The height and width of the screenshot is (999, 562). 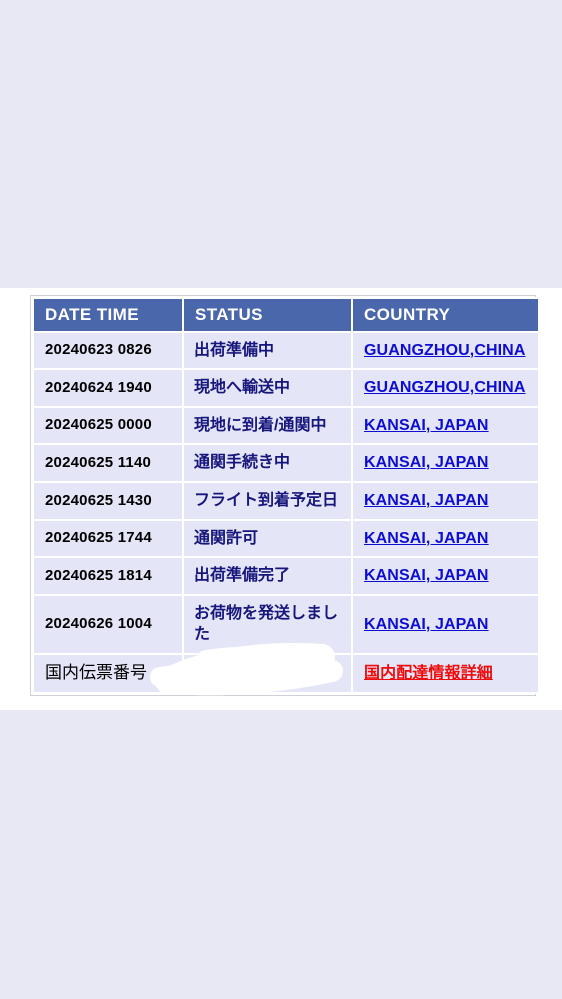 I want to click on table-row: 20240626 1004 お荷物を発送しました KANSAI, JAPAN, so click(x=286, y=624).